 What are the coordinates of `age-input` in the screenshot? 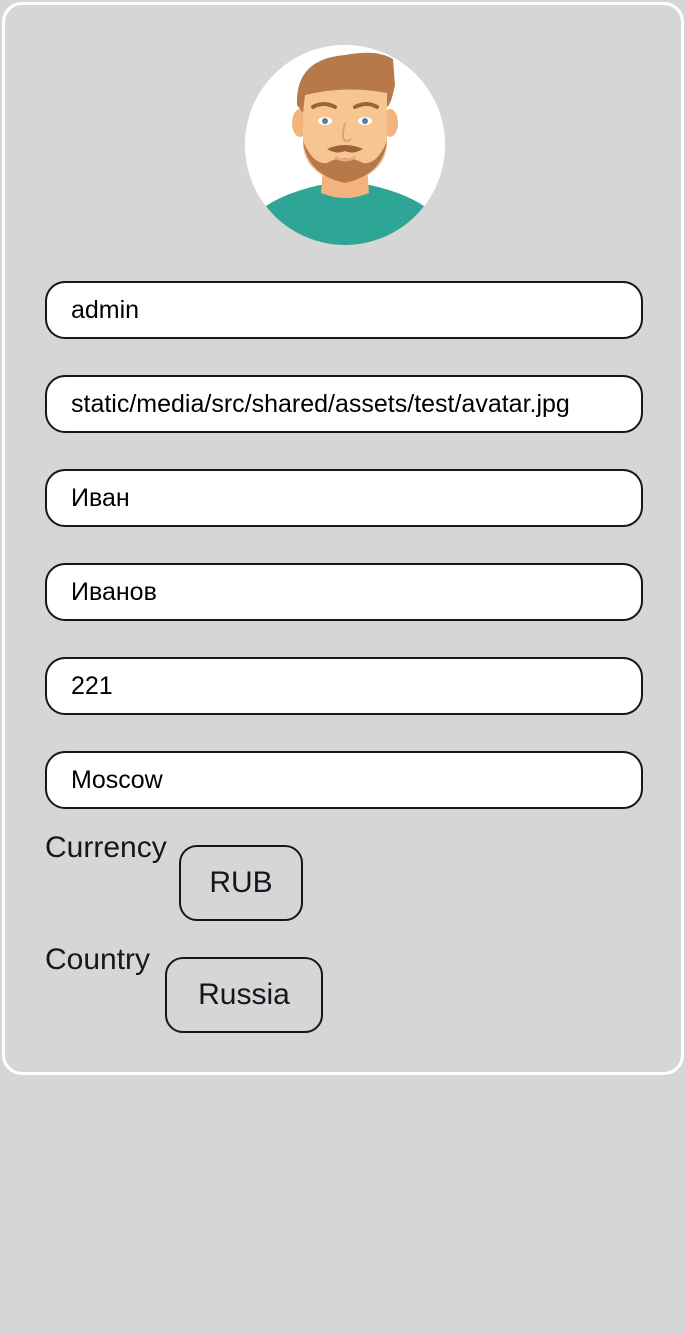 It's located at (344, 686).